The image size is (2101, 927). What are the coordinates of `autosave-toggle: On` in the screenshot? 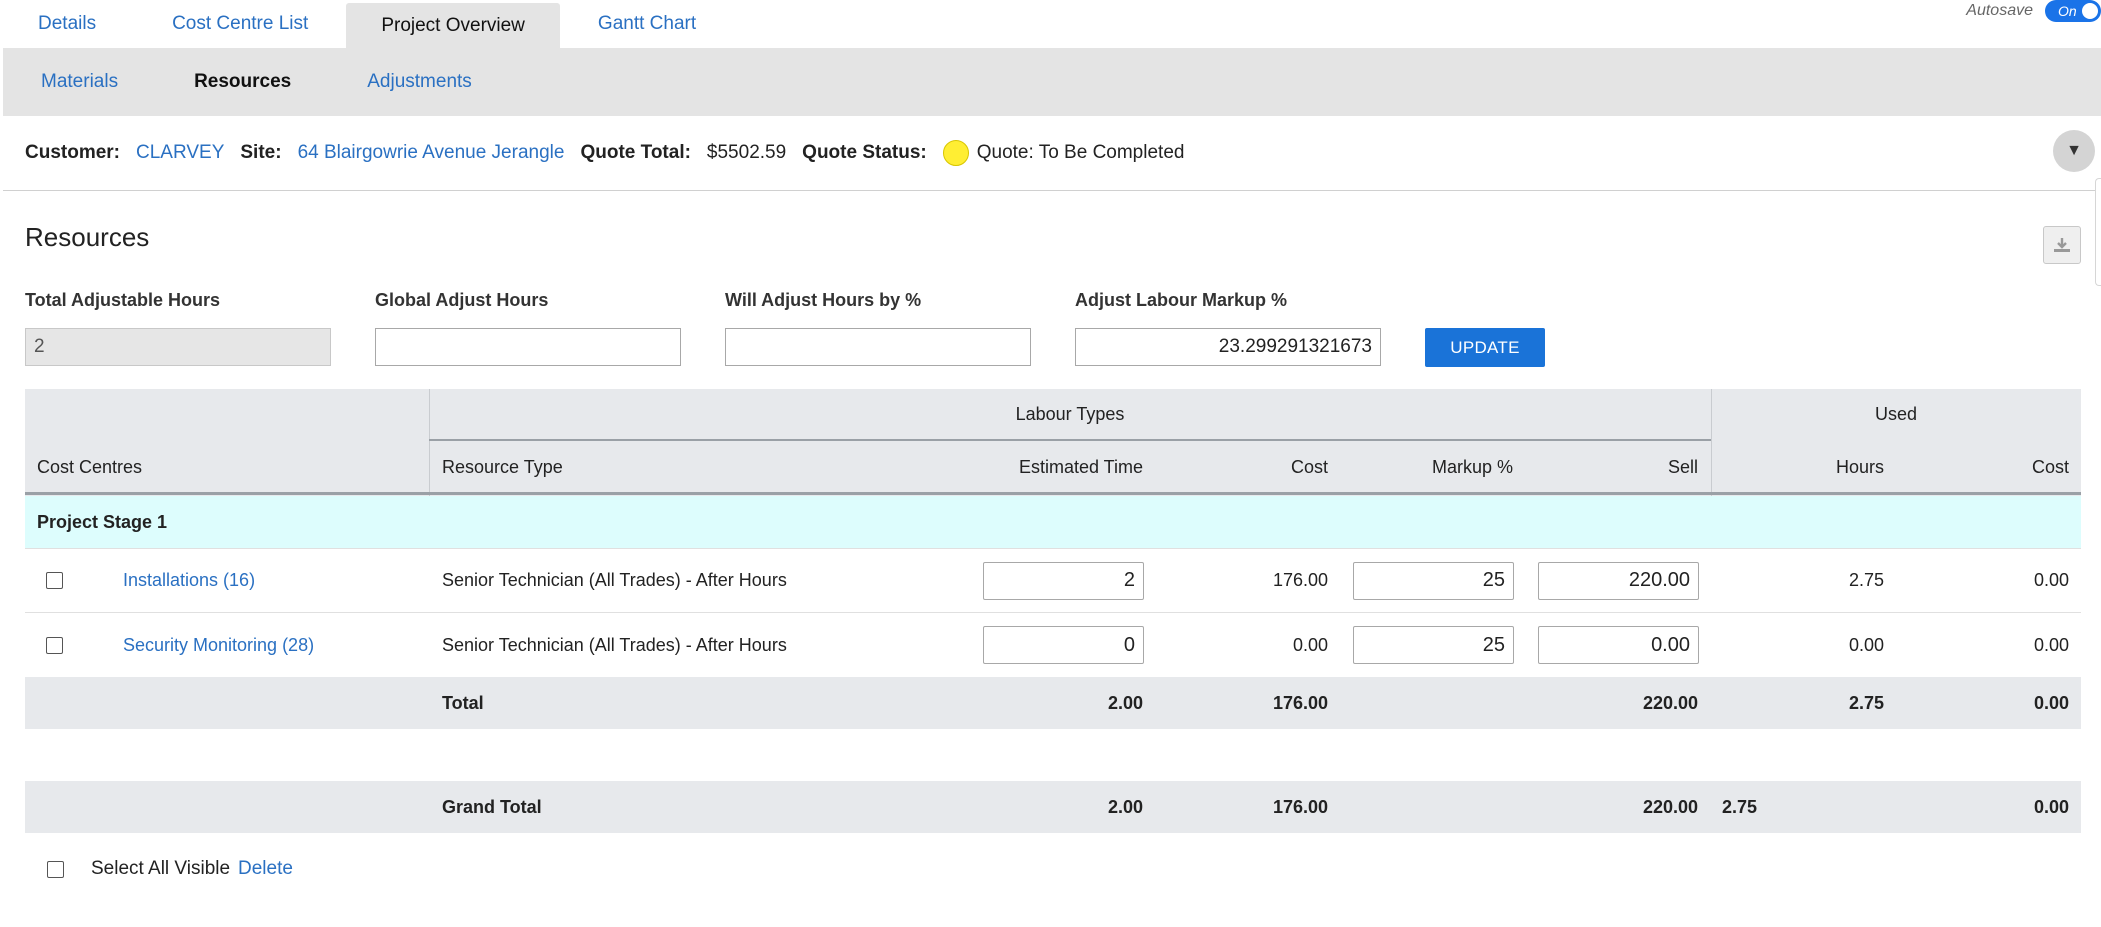 It's located at (2073, 11).